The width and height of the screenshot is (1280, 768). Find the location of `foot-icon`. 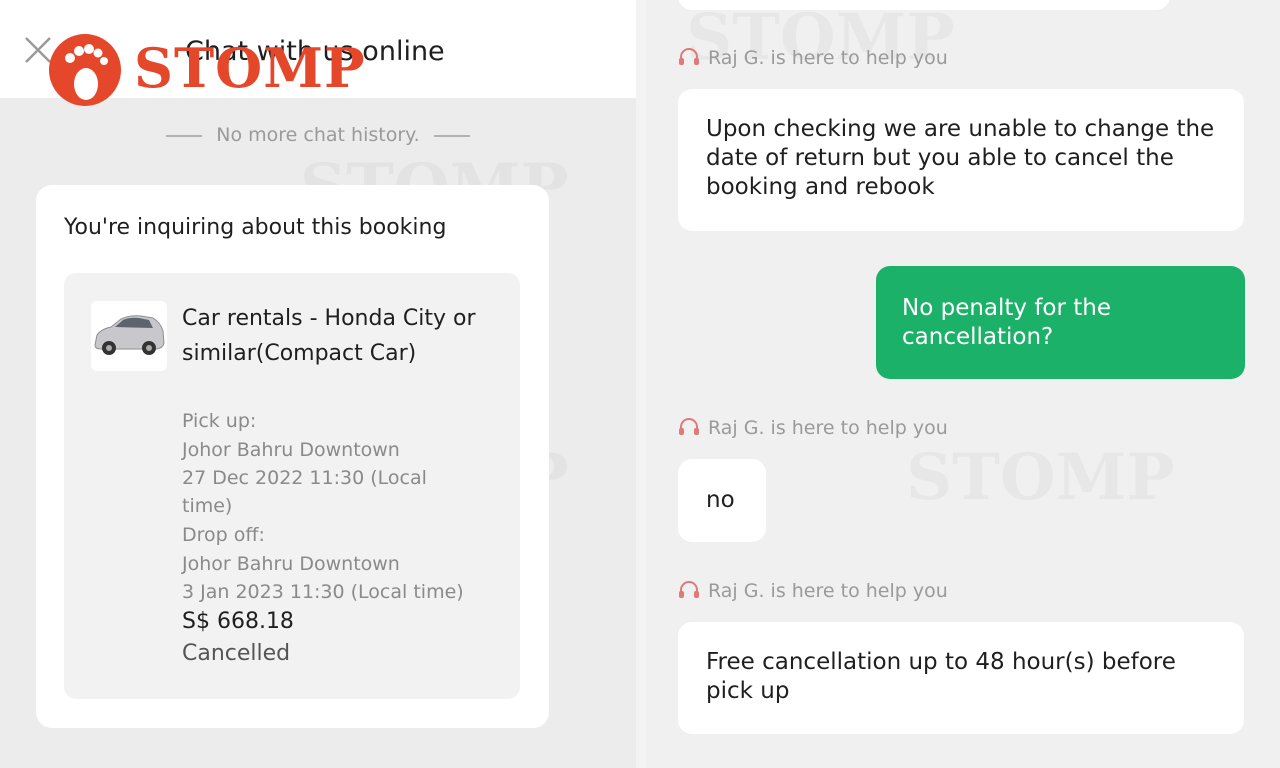

foot-icon is located at coordinates (85, 70).